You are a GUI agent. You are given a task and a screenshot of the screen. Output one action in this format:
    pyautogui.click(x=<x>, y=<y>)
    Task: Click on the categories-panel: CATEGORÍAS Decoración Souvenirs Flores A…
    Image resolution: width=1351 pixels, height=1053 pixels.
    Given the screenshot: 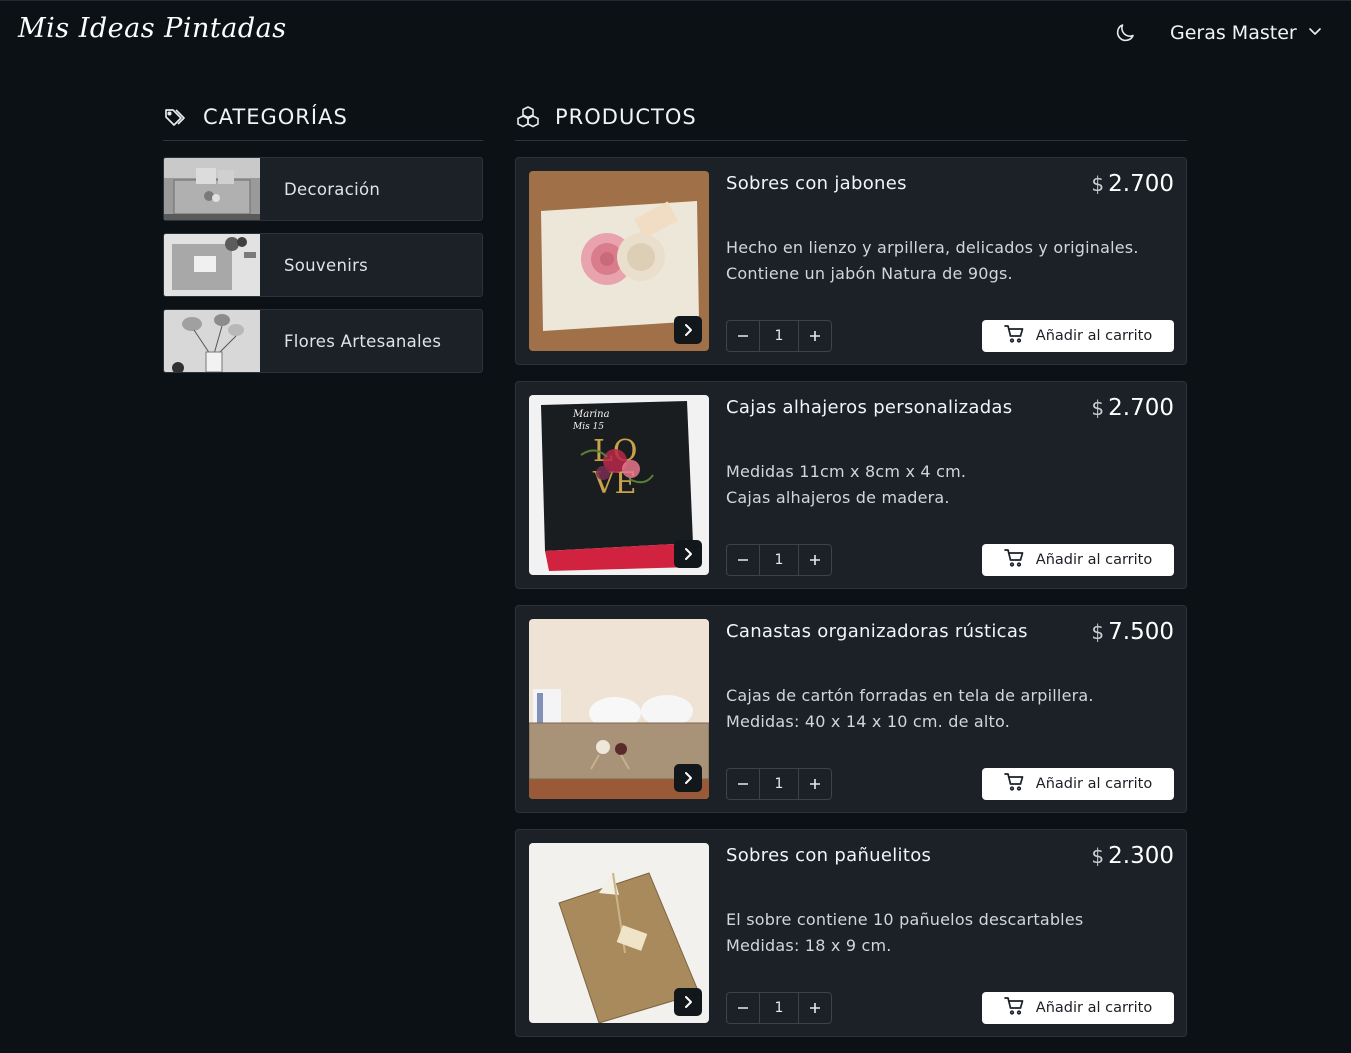 What is the action you would take?
    pyautogui.click(x=323, y=242)
    